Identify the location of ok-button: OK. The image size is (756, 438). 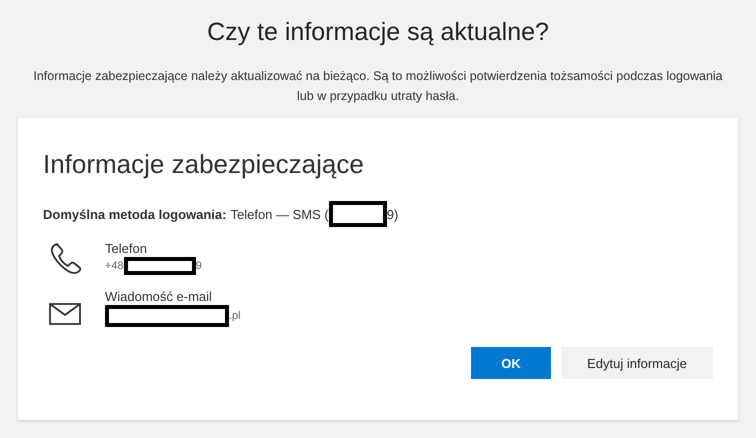
(511, 363).